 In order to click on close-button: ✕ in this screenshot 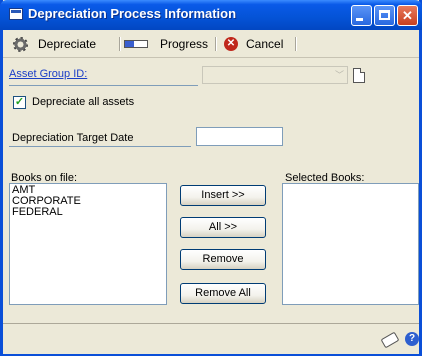, I will do `click(407, 15)`.